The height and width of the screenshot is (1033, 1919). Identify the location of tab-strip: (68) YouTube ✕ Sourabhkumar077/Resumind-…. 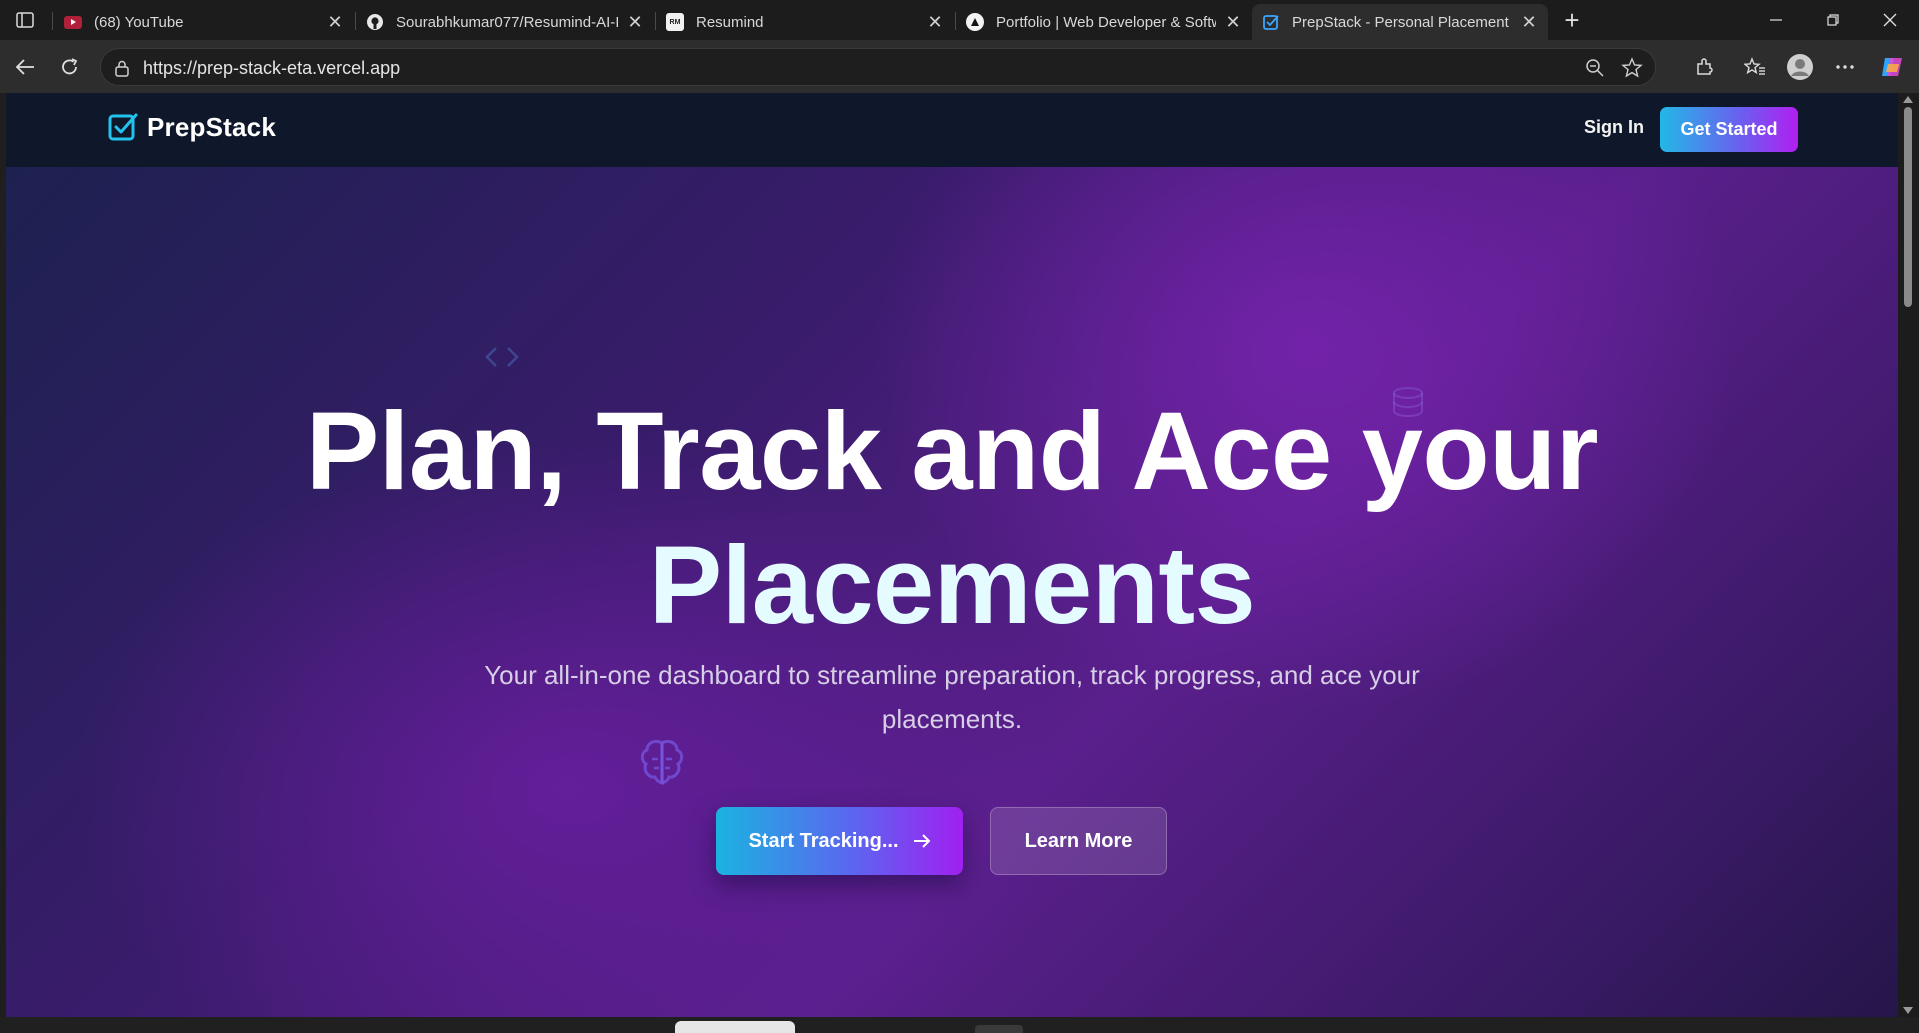
(959, 20).